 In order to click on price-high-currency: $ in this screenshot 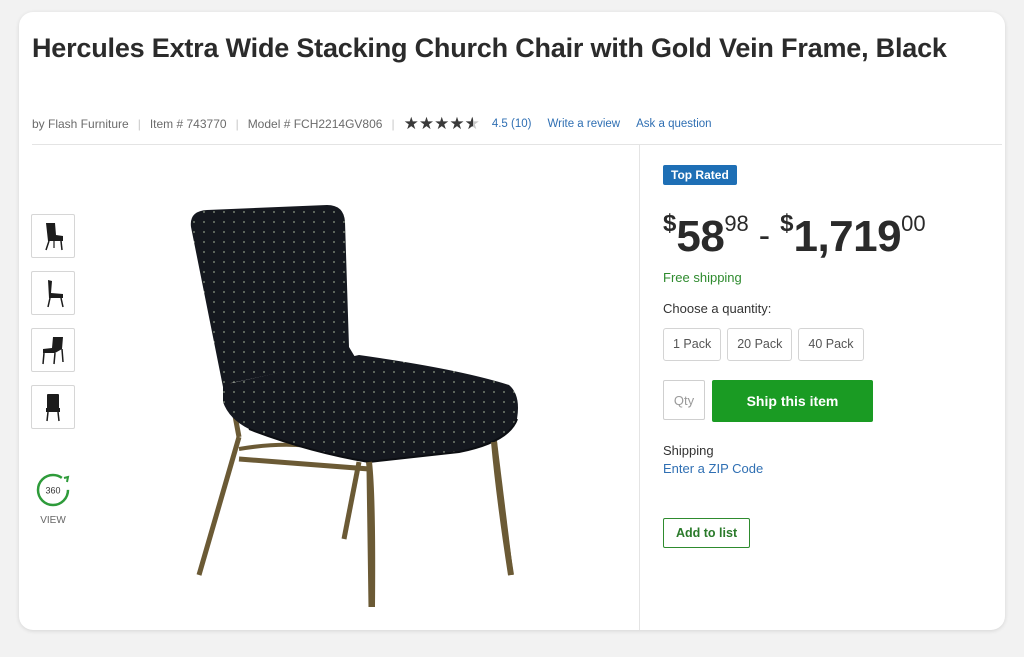, I will do `click(787, 223)`.